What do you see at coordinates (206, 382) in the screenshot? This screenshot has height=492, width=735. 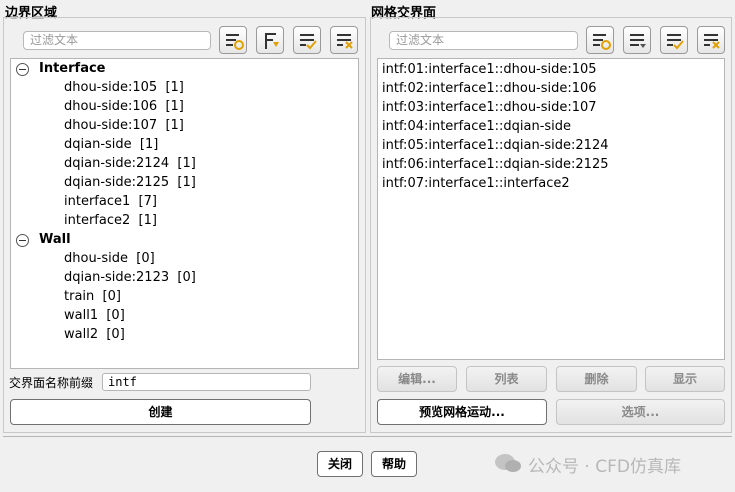 I see `prefix-input: intf` at bounding box center [206, 382].